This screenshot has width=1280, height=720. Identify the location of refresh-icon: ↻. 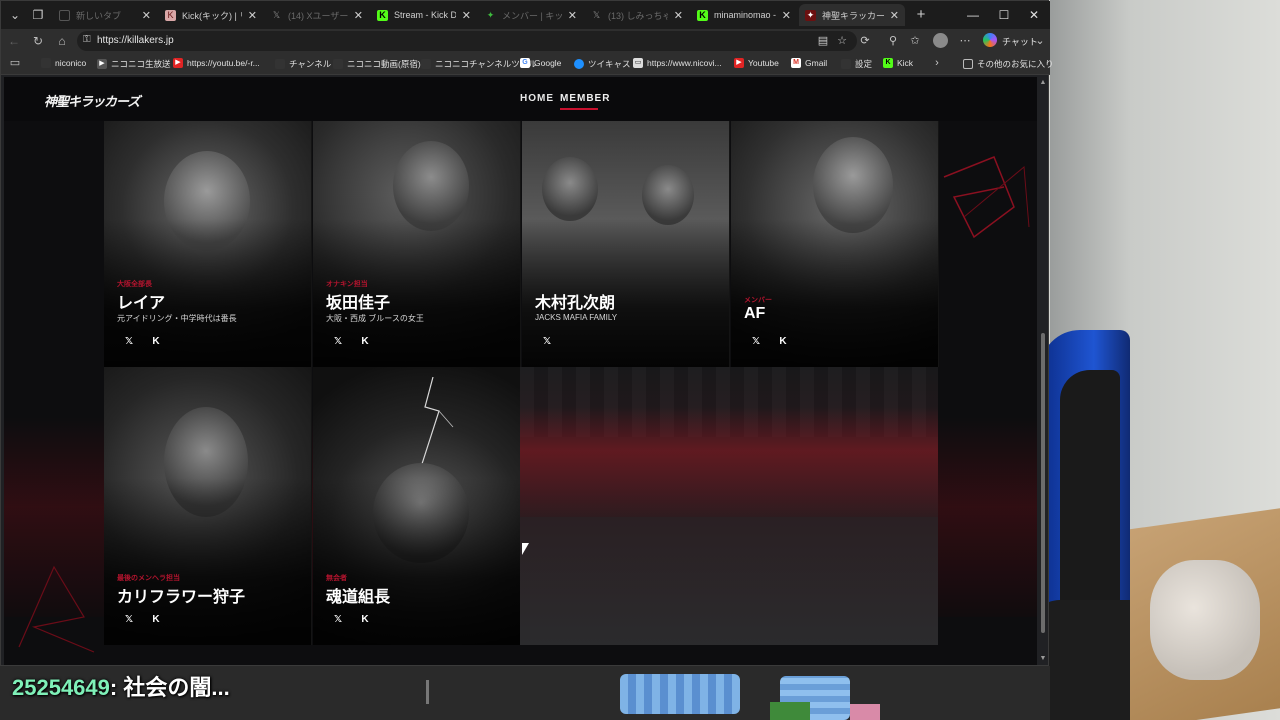
(38, 41).